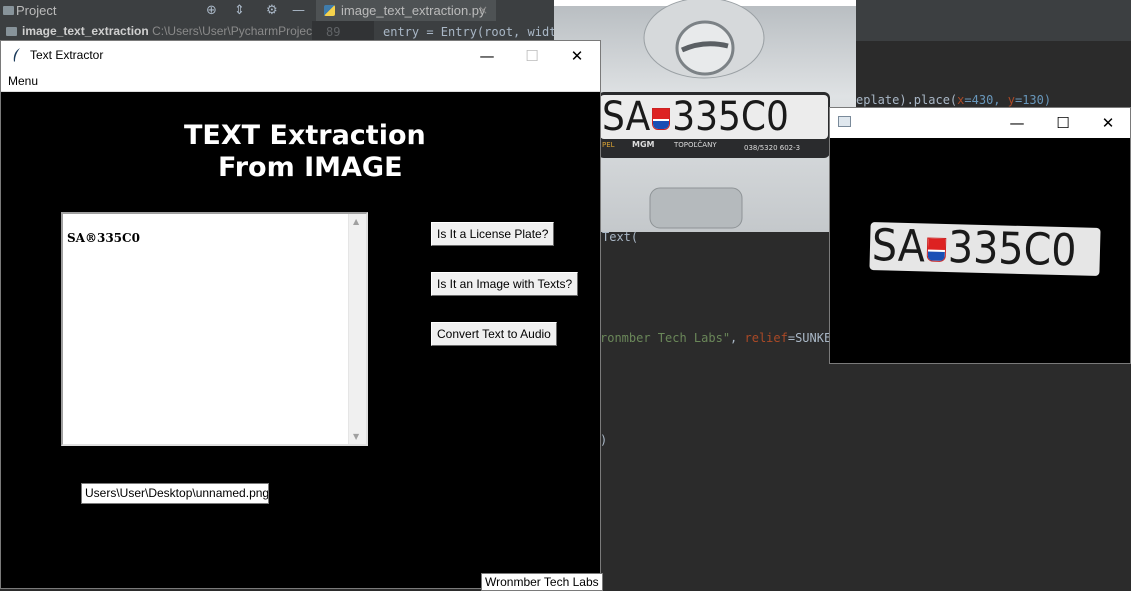 The image size is (1131, 591). Describe the element at coordinates (505, 284) in the screenshot. I see `image-texts-button: Is It an Image with Texts?` at that location.